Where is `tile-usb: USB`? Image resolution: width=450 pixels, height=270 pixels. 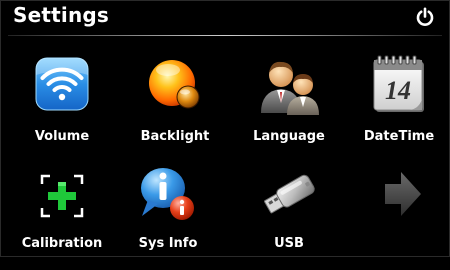 tile-usb: USB is located at coordinates (289, 215).